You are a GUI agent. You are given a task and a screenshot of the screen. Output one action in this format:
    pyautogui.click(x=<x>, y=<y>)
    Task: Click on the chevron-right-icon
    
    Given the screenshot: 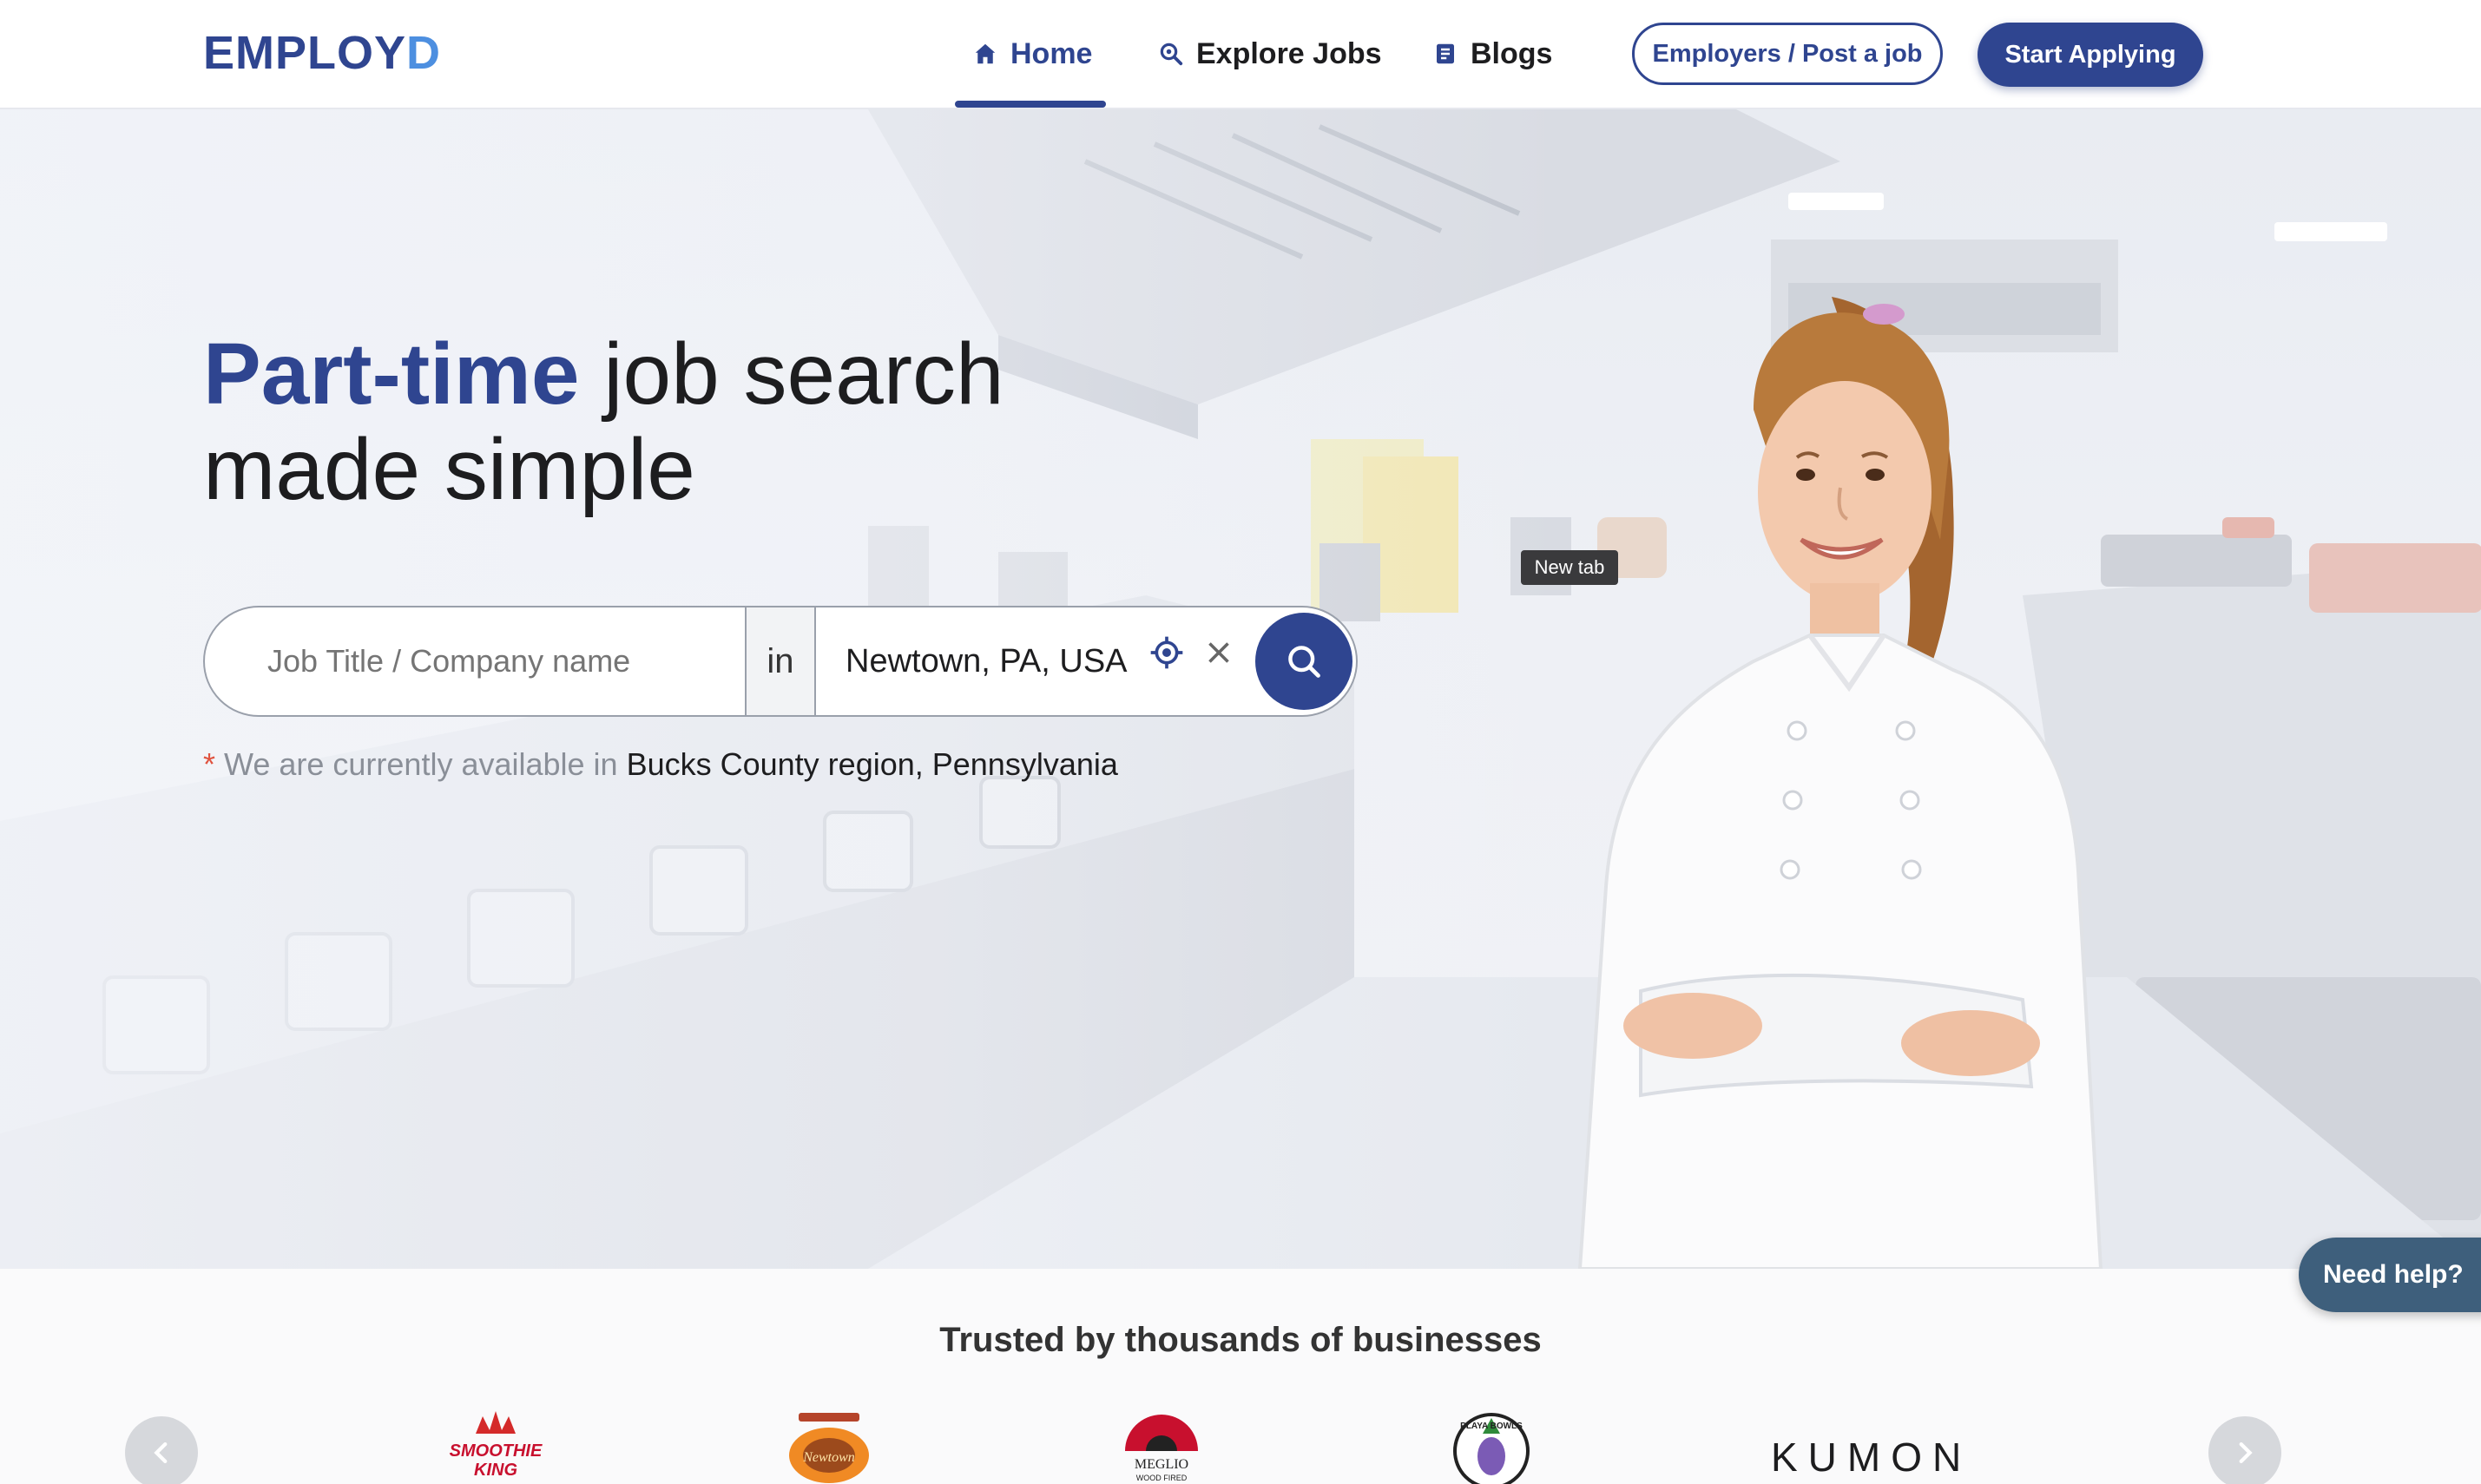 What is the action you would take?
    pyautogui.click(x=2246, y=1453)
    